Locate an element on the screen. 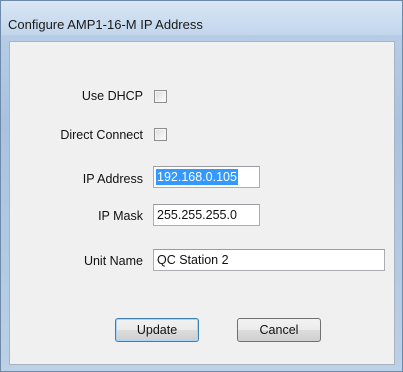  window-title: Configure AMP1-16-M IP Address is located at coordinates (105, 24).